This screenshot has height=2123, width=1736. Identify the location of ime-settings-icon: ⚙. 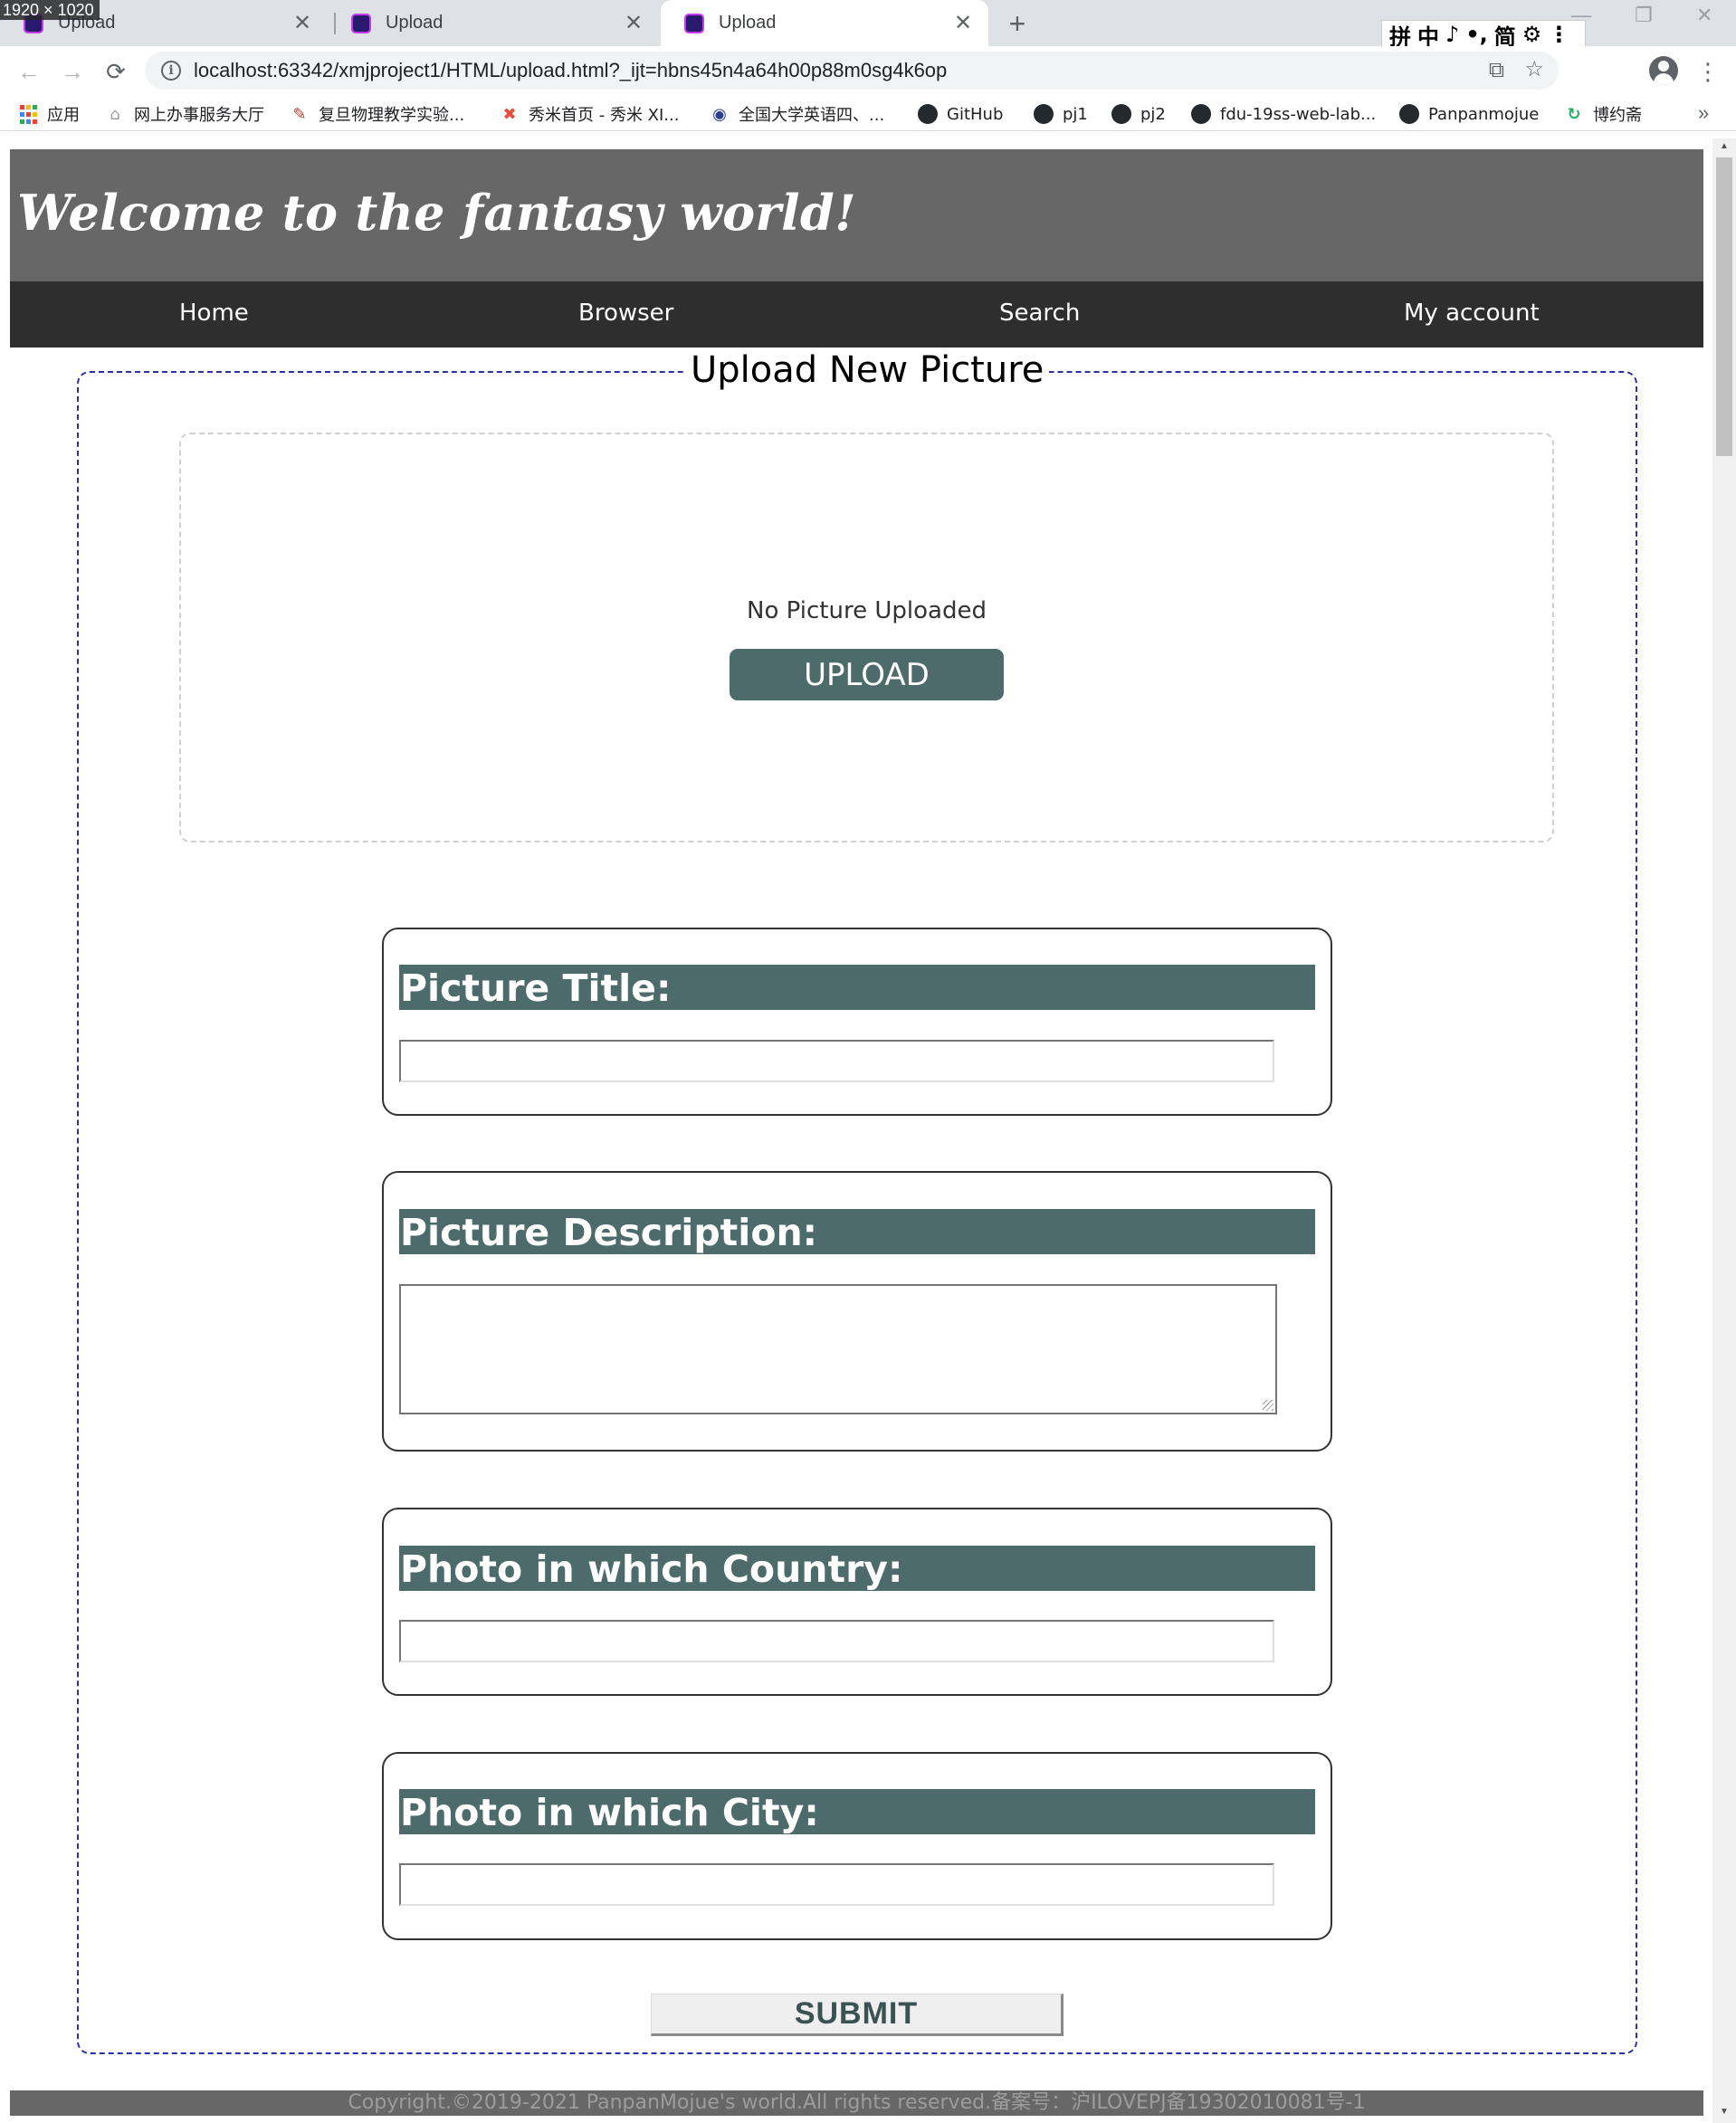
(1532, 34).